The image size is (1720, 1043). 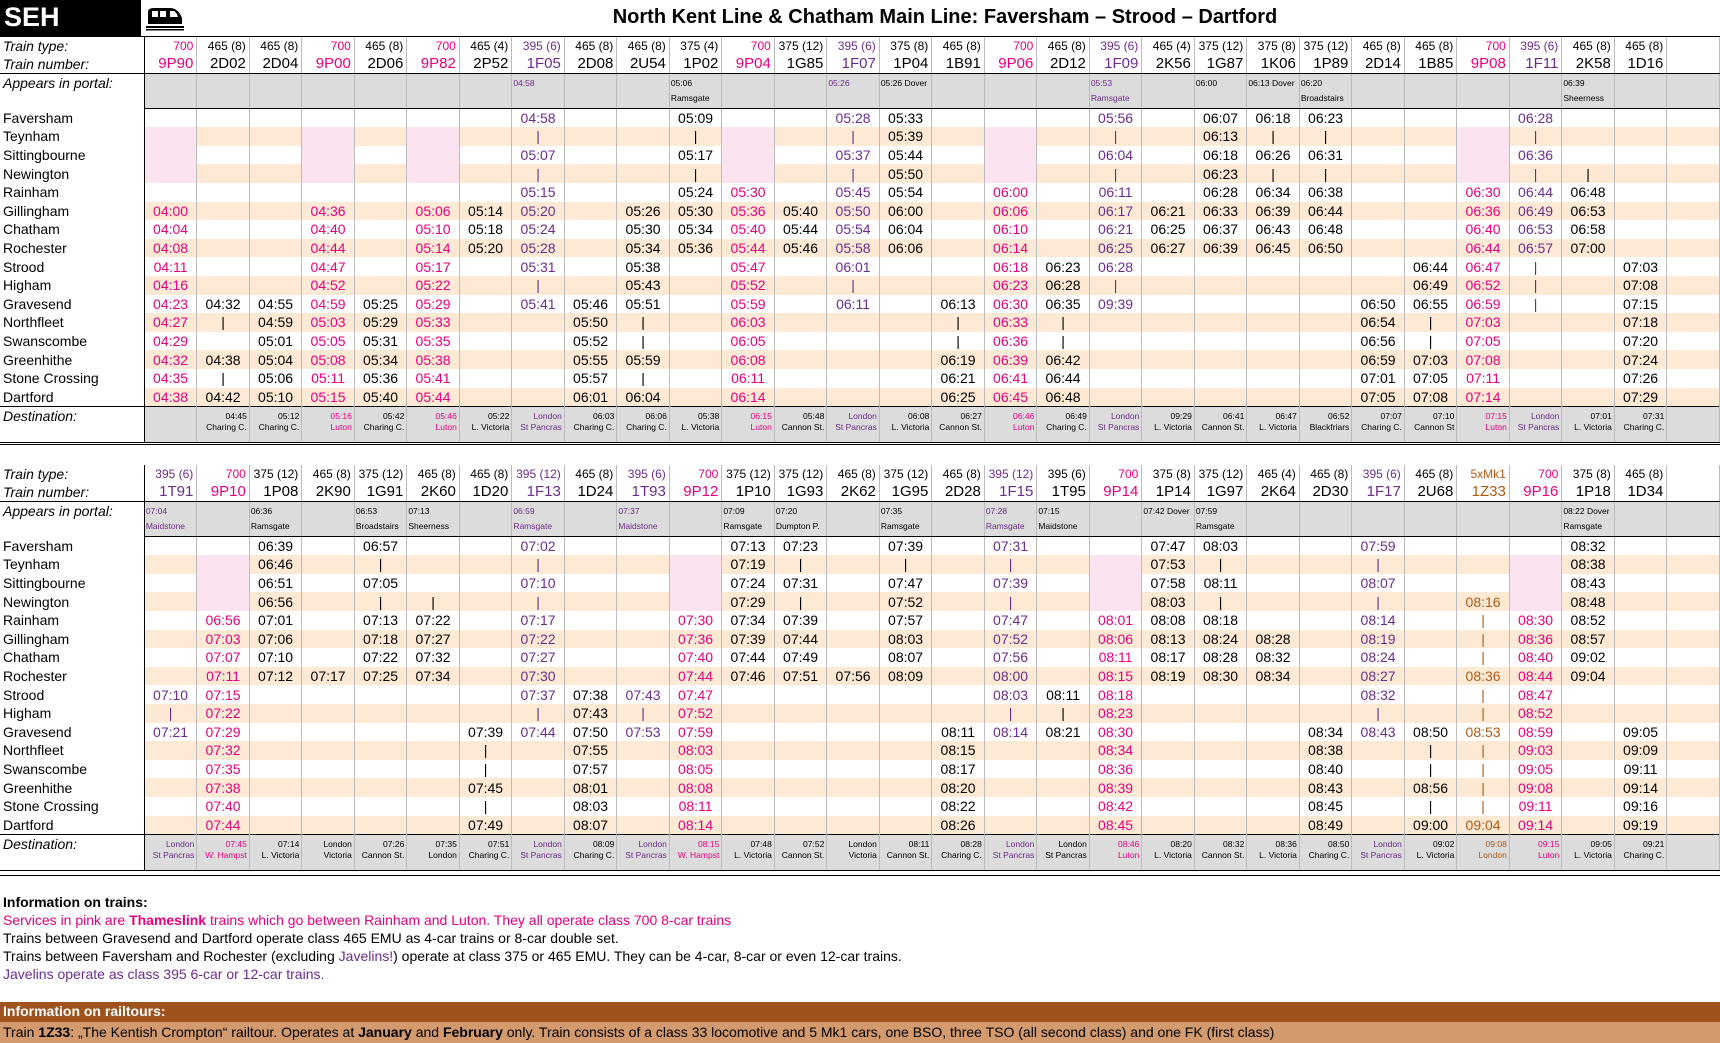 I want to click on train-number-cell: 1F17, so click(x=1378, y=493).